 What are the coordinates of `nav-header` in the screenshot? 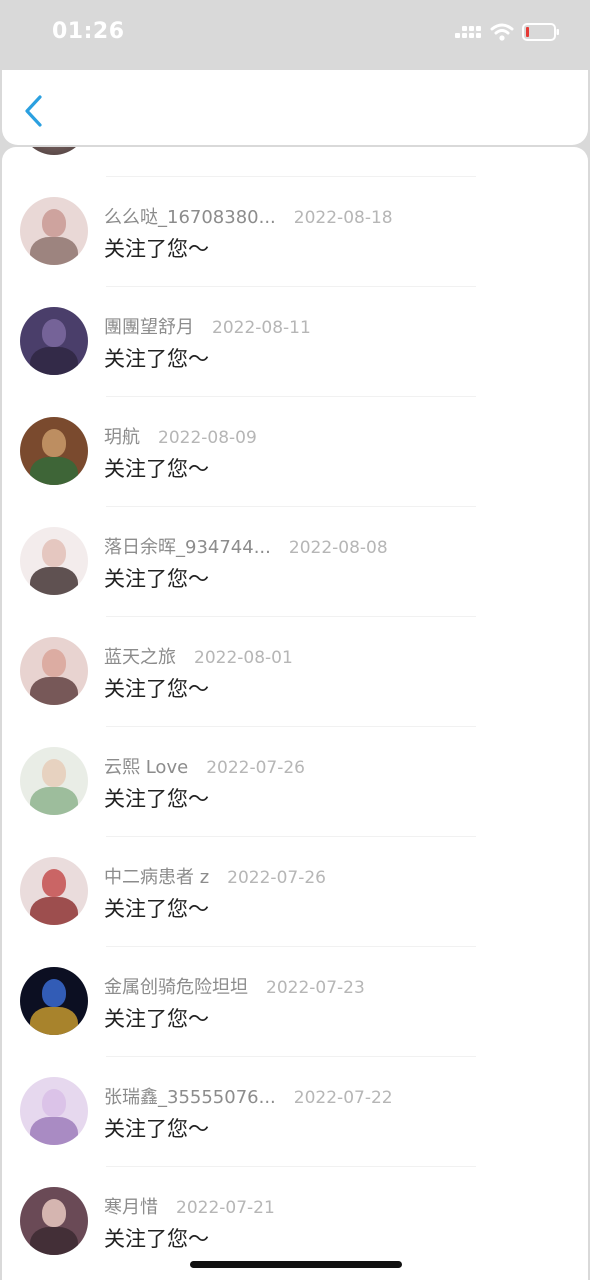 It's located at (295, 107).